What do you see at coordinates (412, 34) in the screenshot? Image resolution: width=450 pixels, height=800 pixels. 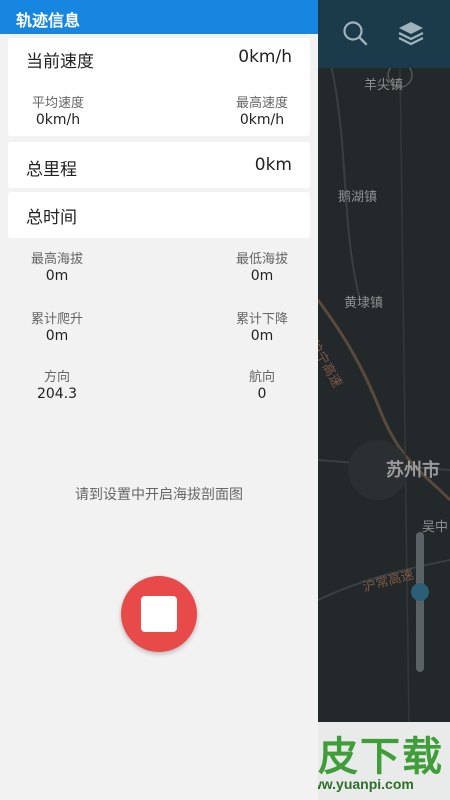 I see `layers-icon` at bounding box center [412, 34].